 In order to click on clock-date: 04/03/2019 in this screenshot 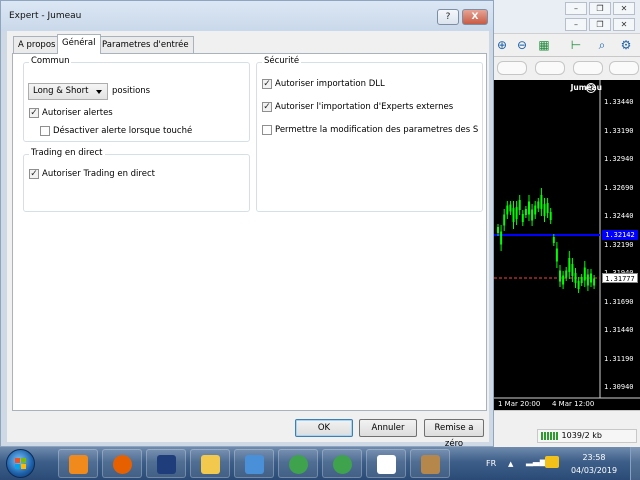, I will do `click(594, 470)`.